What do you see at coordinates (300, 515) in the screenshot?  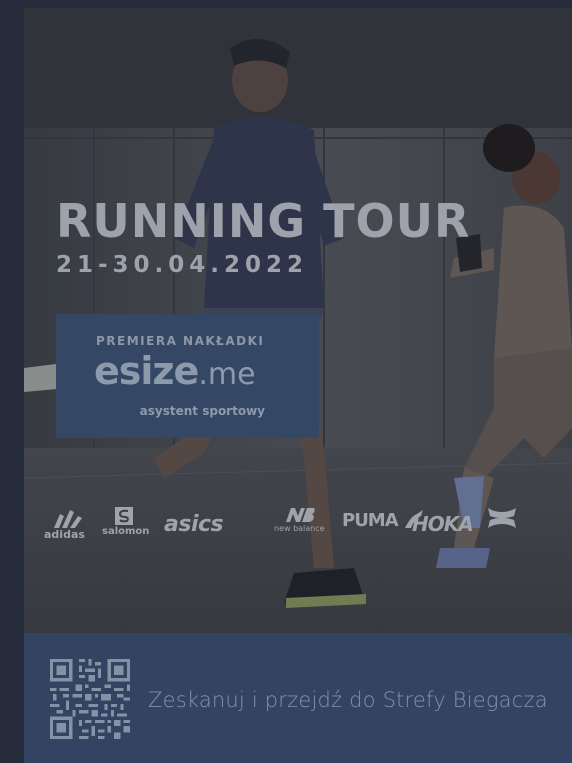 I see `nb-icon` at bounding box center [300, 515].